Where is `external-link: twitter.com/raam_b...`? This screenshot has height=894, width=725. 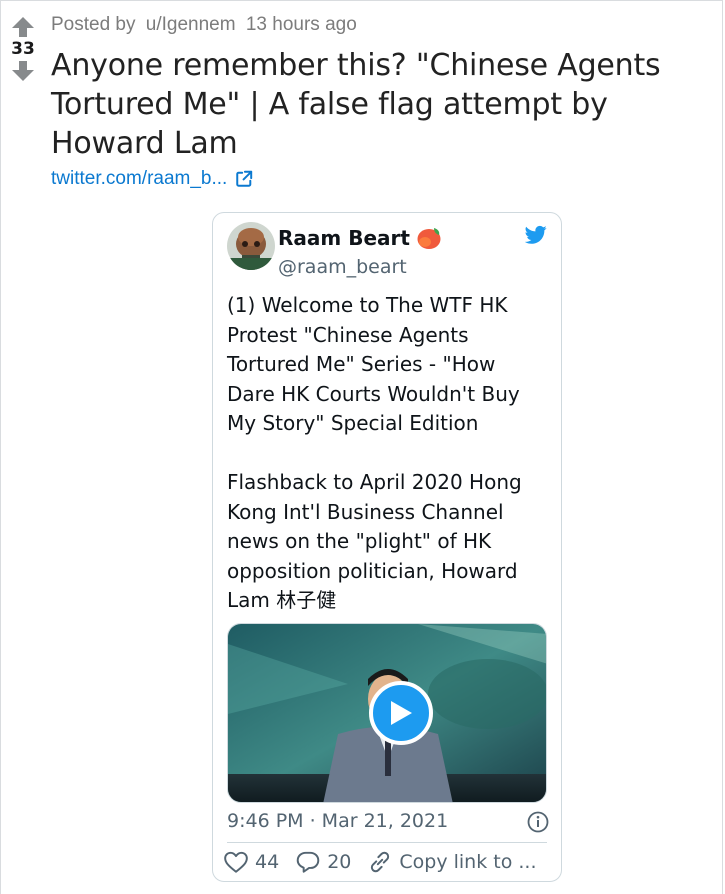 external-link: twitter.com/raam_b... is located at coordinates (152, 179).